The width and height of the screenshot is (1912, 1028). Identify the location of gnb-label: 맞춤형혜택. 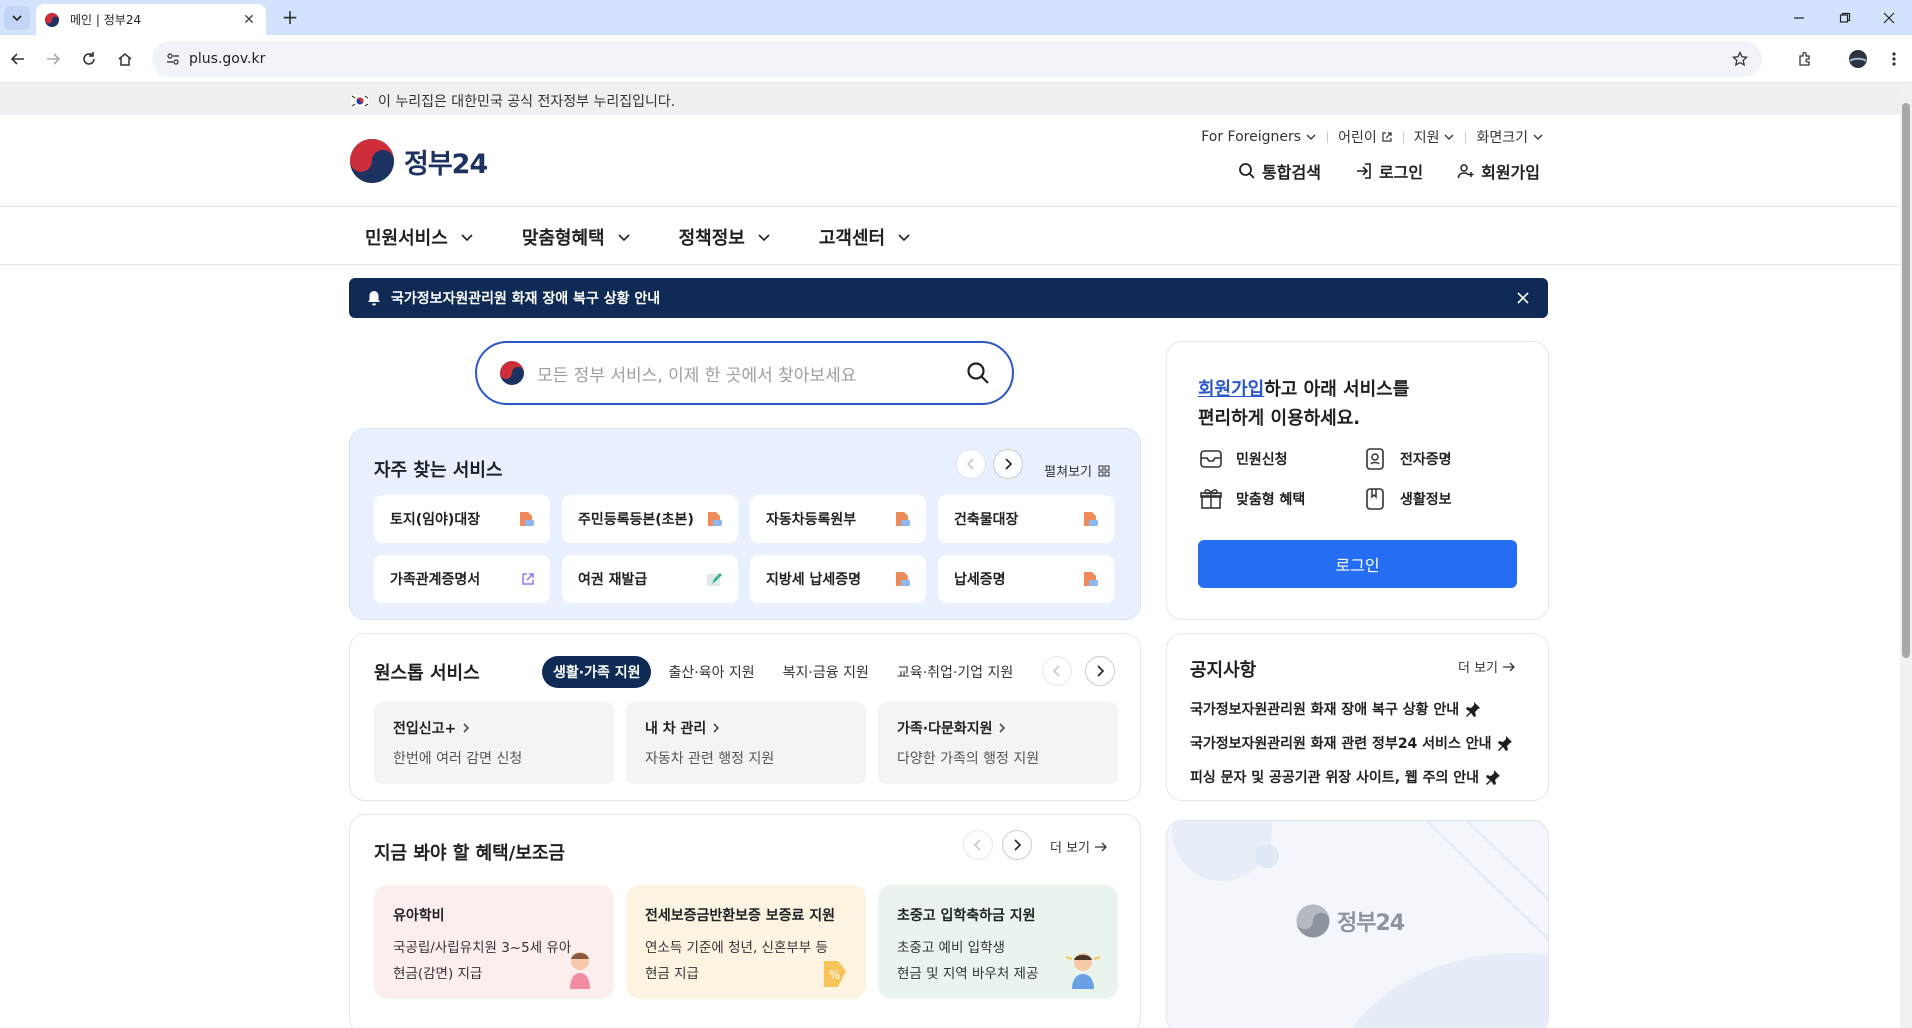
(563, 238).